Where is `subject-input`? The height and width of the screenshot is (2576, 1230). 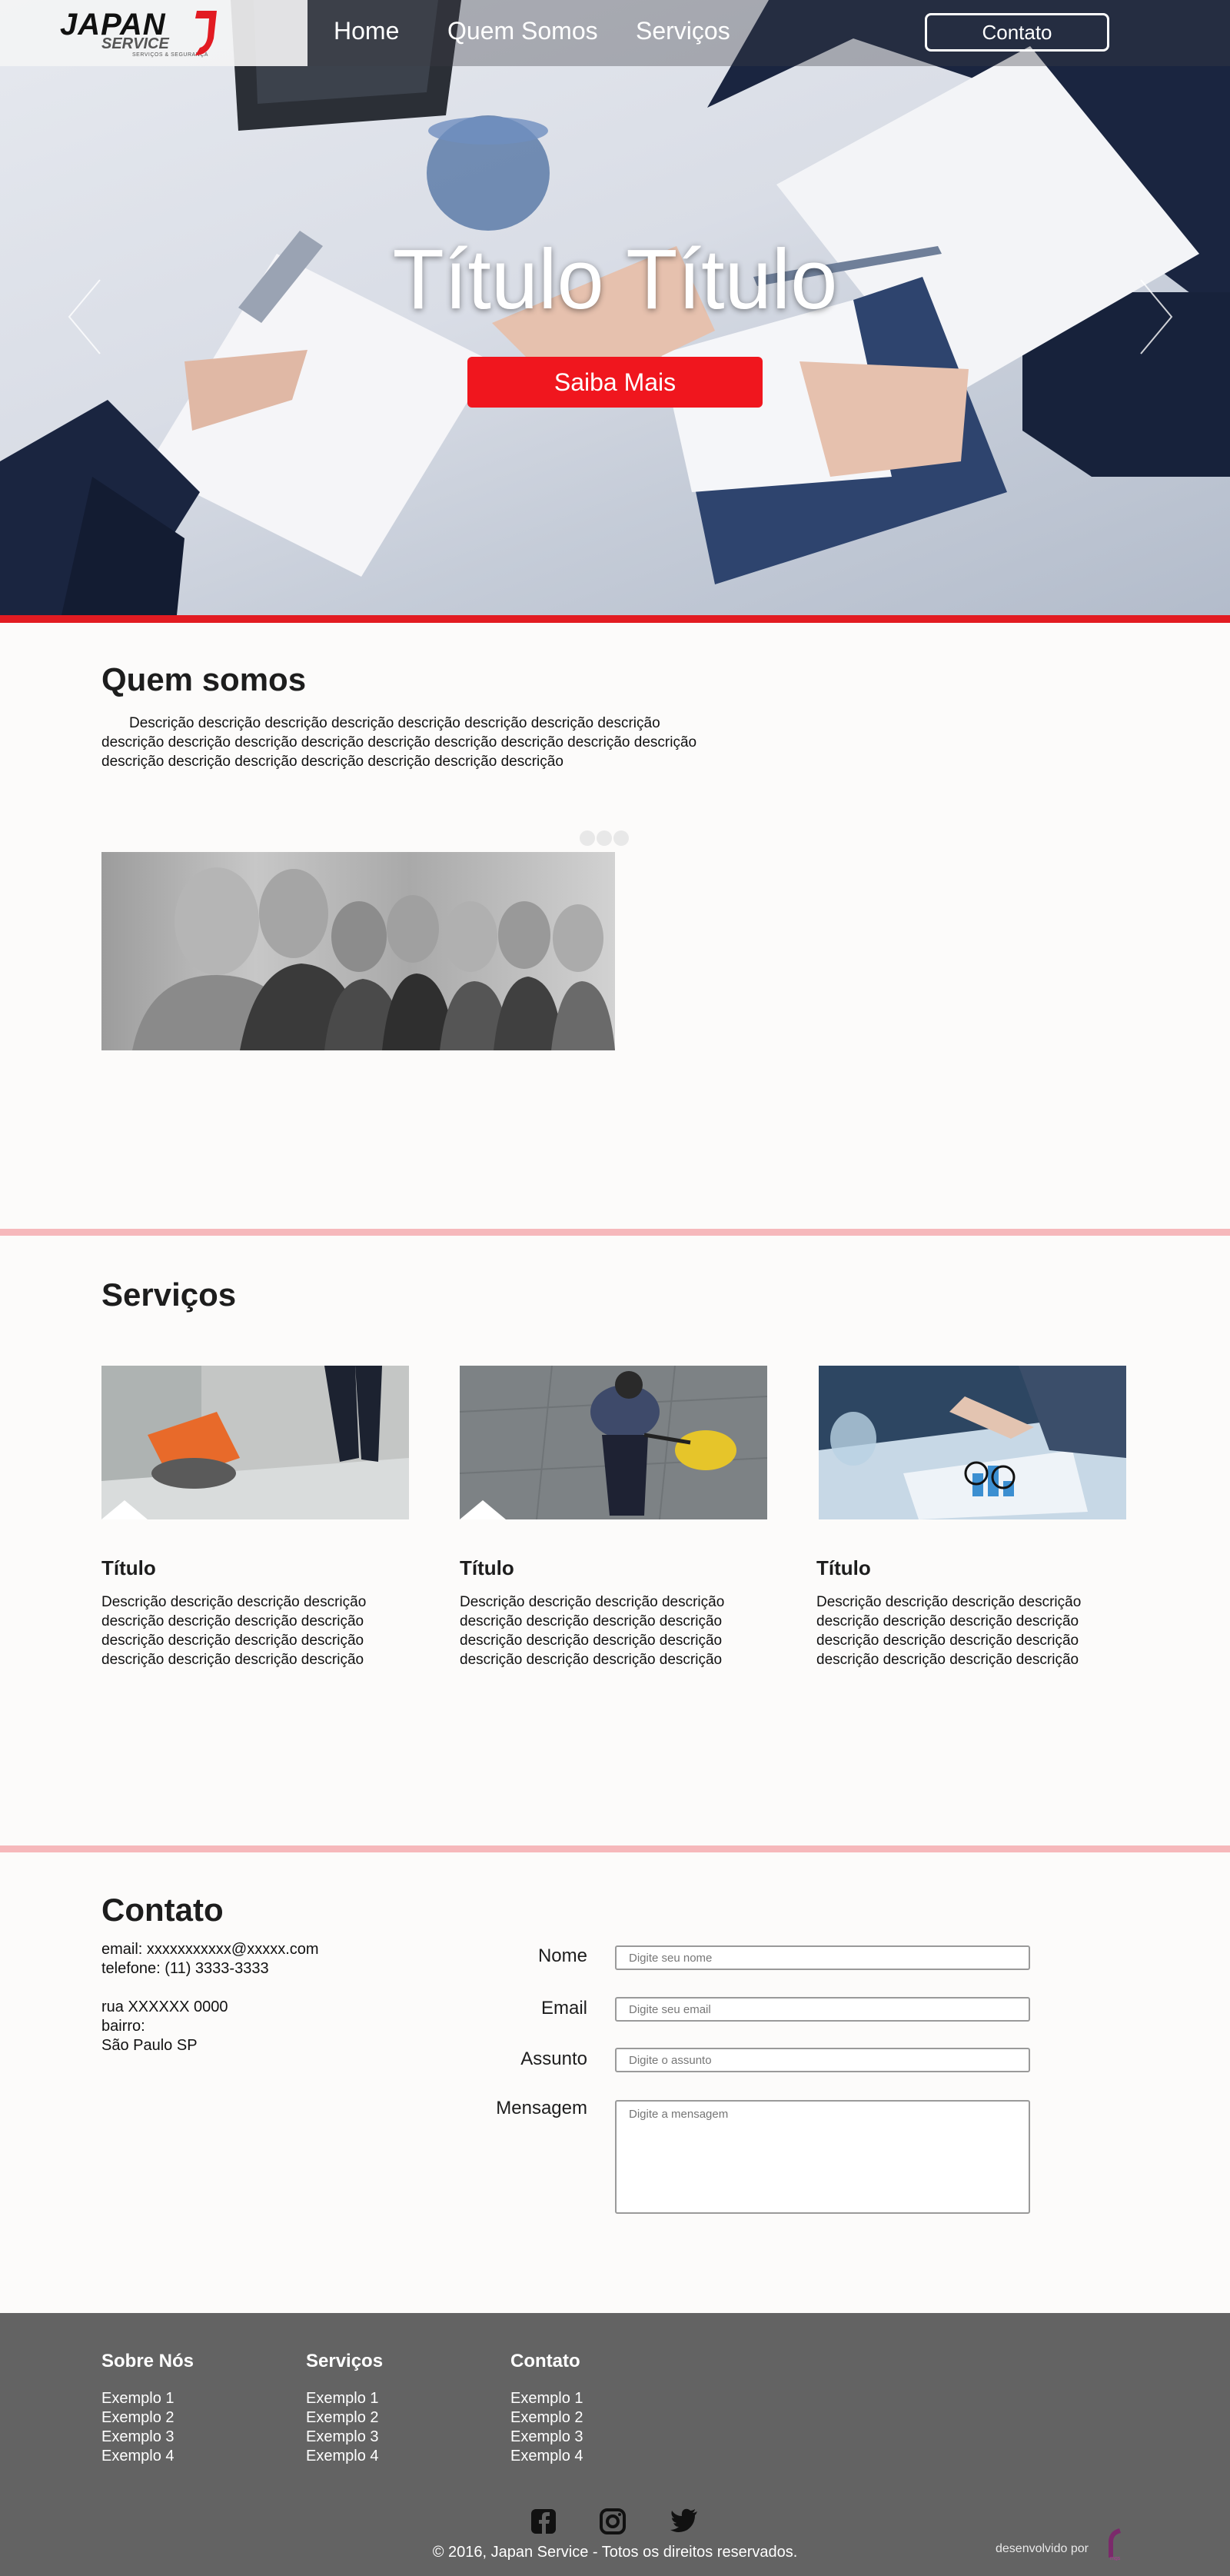 subject-input is located at coordinates (823, 2060).